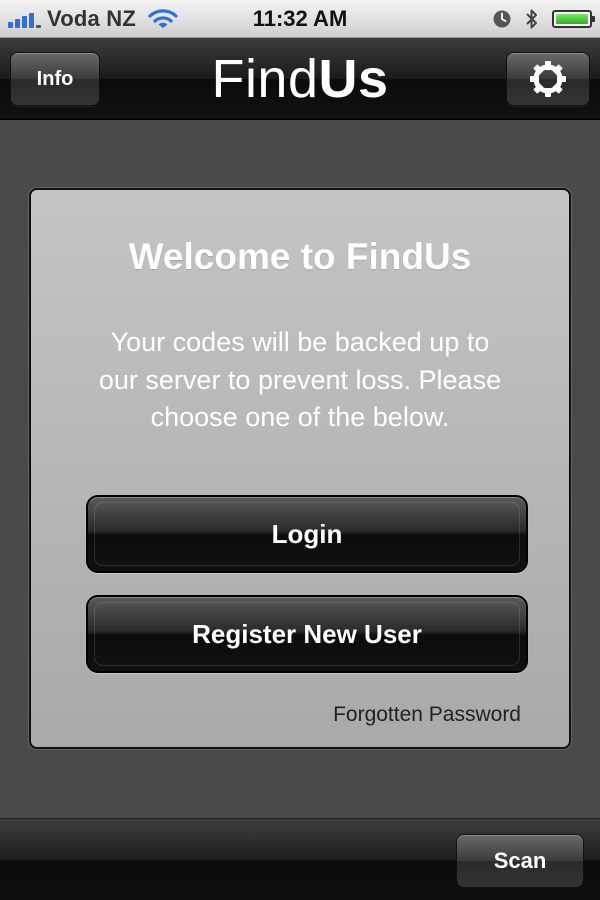 Image resolution: width=600 pixels, height=900 pixels. I want to click on bottom-toolbar: Scan, so click(300, 859).